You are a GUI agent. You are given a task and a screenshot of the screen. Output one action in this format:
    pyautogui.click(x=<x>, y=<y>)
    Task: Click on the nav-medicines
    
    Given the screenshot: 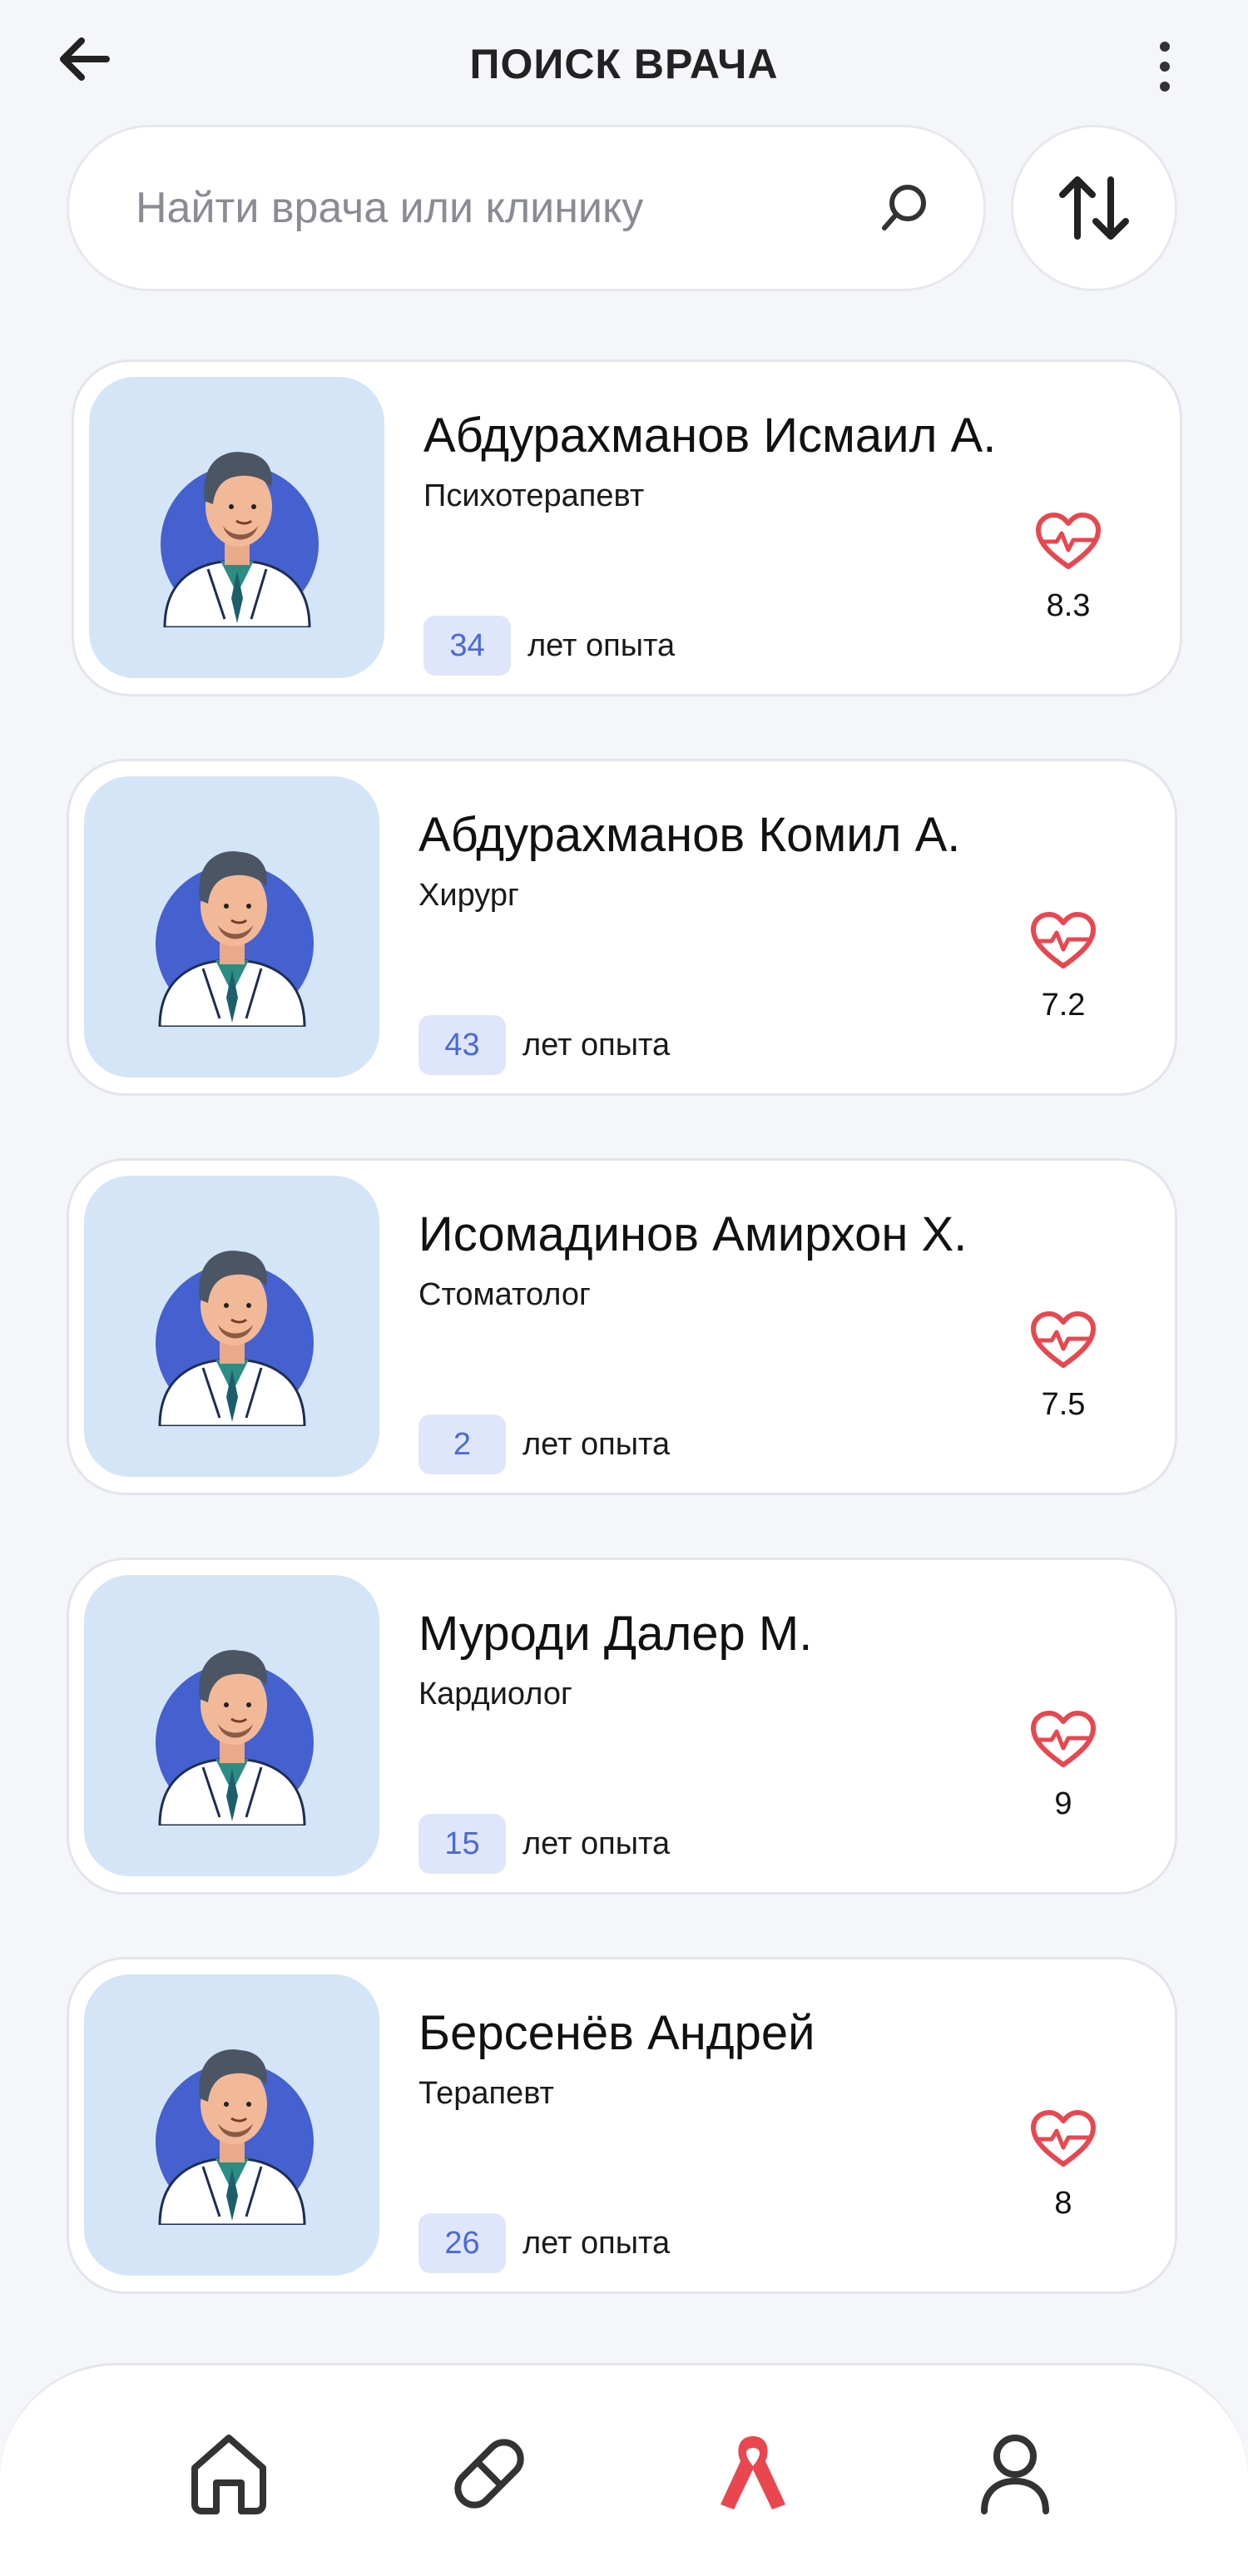 What is the action you would take?
    pyautogui.click(x=489, y=2474)
    